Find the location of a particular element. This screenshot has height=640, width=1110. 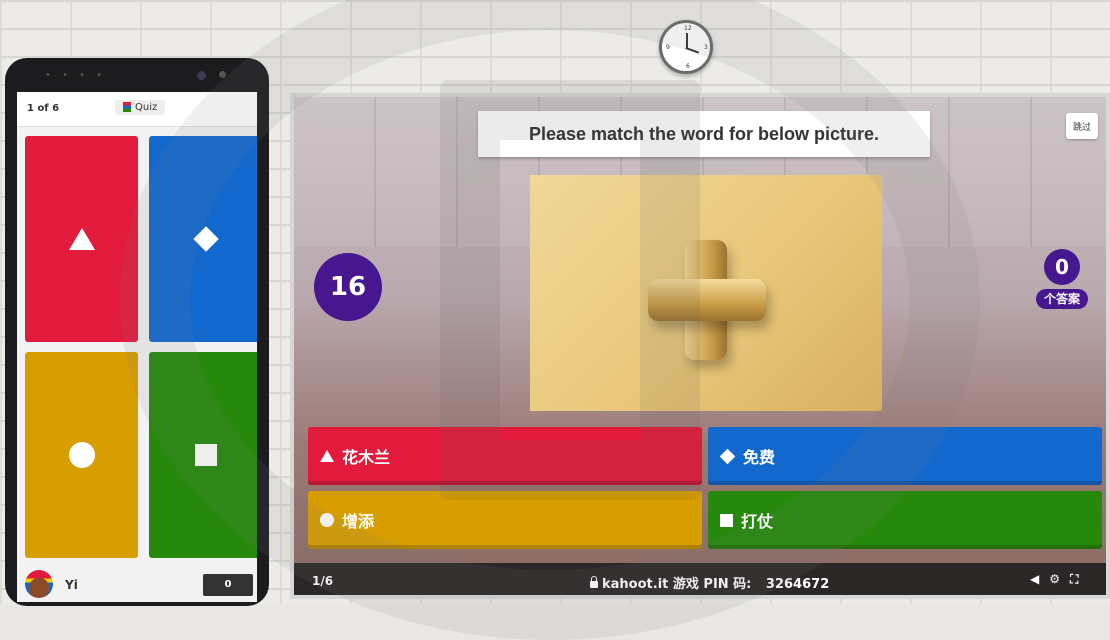

wall-clock: 12 3 6 9 is located at coordinates (686, 47).